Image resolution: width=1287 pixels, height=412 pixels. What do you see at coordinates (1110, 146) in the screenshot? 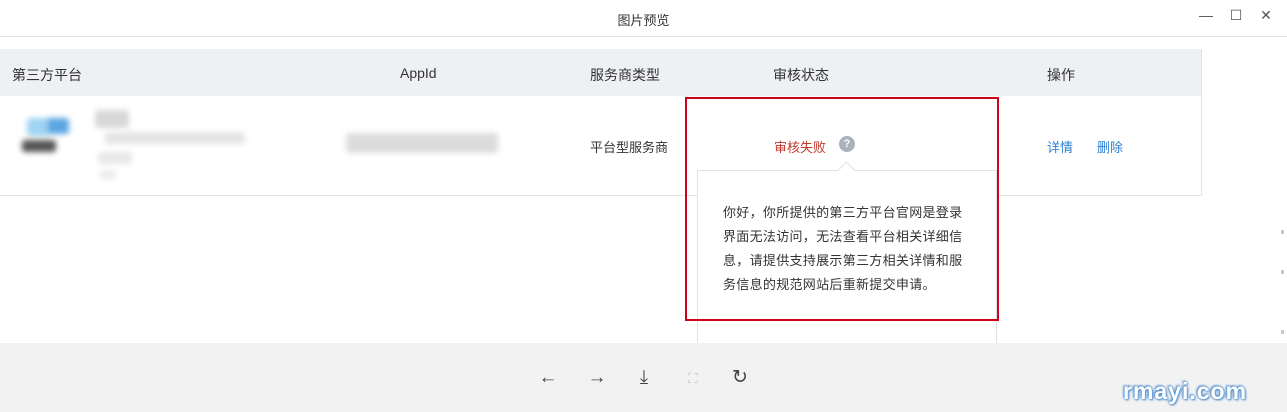
I see `delete-link: 删除` at bounding box center [1110, 146].